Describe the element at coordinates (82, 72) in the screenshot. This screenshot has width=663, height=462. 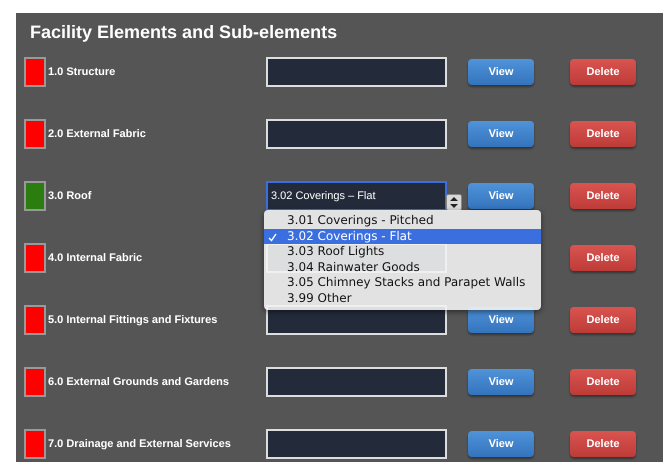
I see `element-label: 1.0 Structure` at that location.